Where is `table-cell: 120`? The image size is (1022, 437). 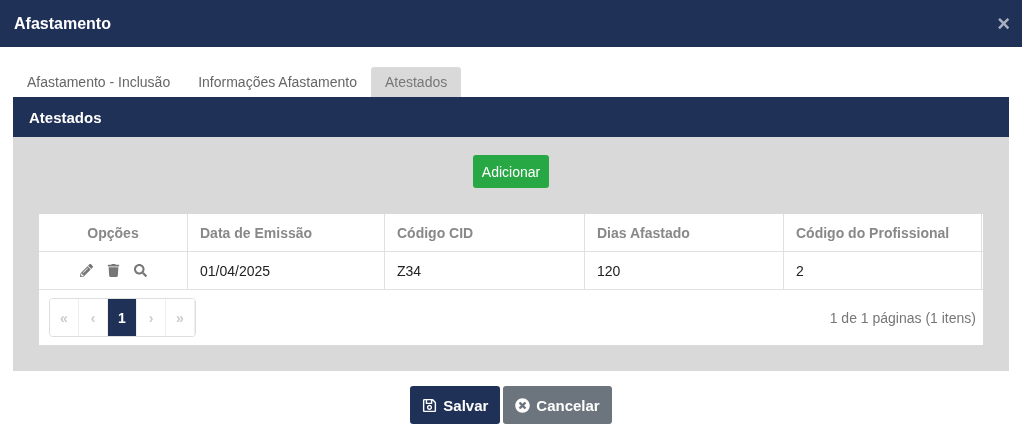
table-cell: 120 is located at coordinates (684, 270).